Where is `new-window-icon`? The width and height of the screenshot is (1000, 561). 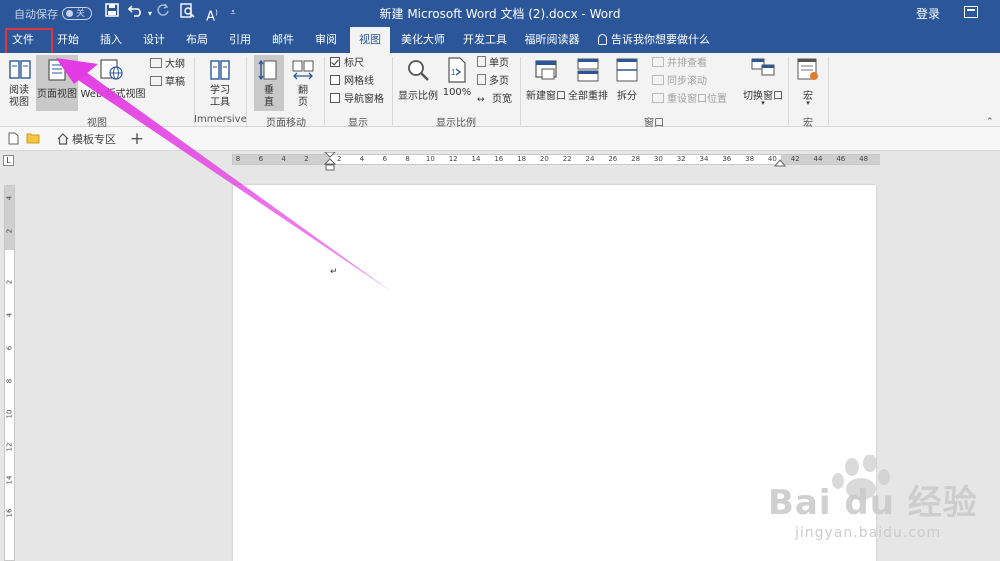
new-window-icon is located at coordinates (546, 70).